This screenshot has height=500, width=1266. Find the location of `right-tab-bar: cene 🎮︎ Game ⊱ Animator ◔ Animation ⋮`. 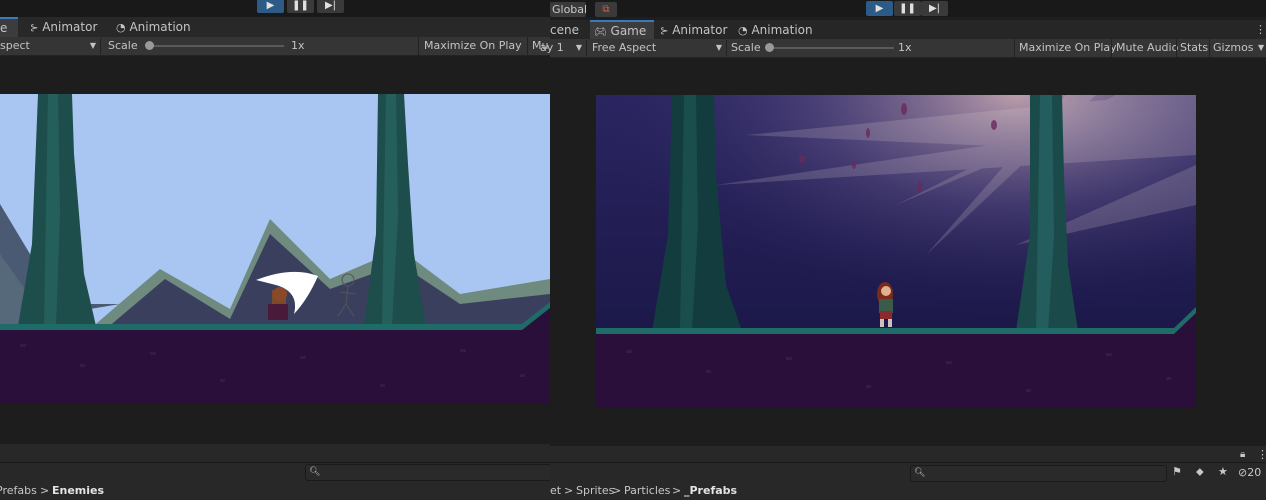

right-tab-bar: cene 🎮︎ Game ⊱ Animator ◔ Animation ⋮ is located at coordinates (908, 30).